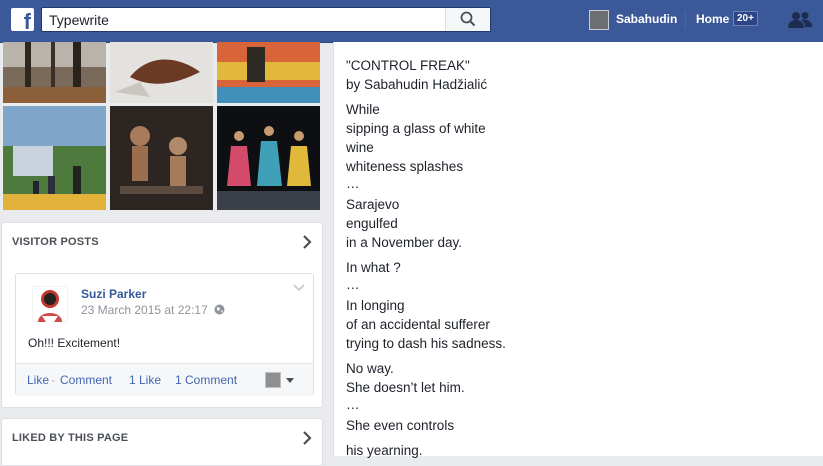  What do you see at coordinates (54, 158) in the screenshot?
I see `photo-market-crowd` at bounding box center [54, 158].